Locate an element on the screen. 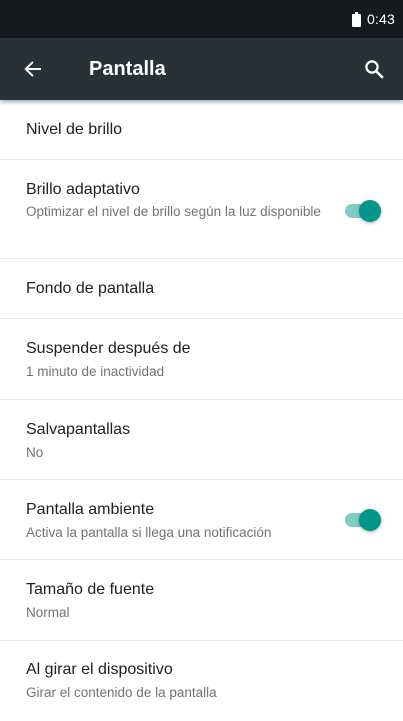 Image resolution: width=403 pixels, height=721 pixels. arrow-back-icon is located at coordinates (32, 69).